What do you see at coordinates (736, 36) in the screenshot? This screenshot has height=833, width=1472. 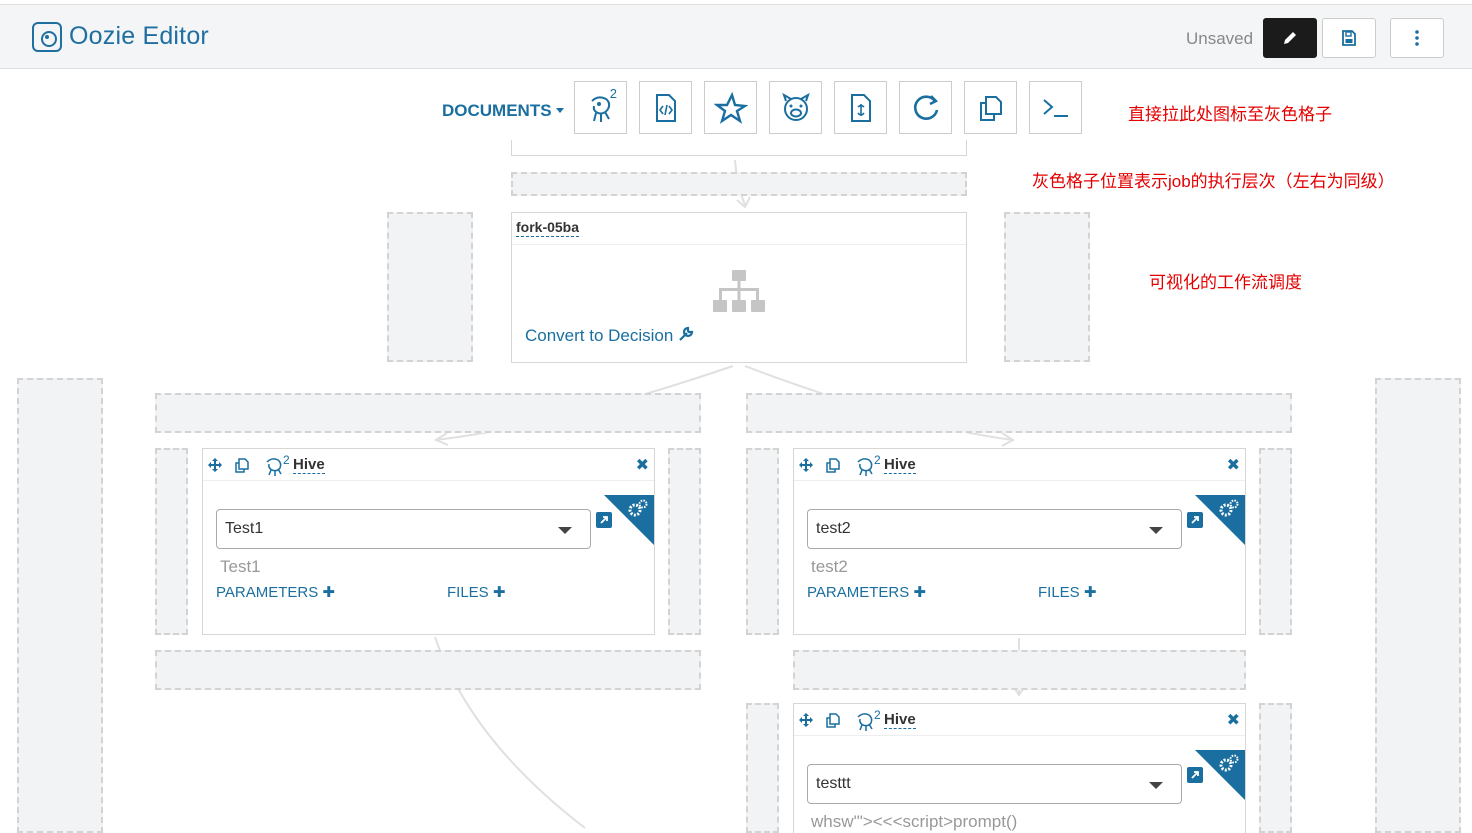 I see `editor-header: Oozie Editor Unsaved` at bounding box center [736, 36].